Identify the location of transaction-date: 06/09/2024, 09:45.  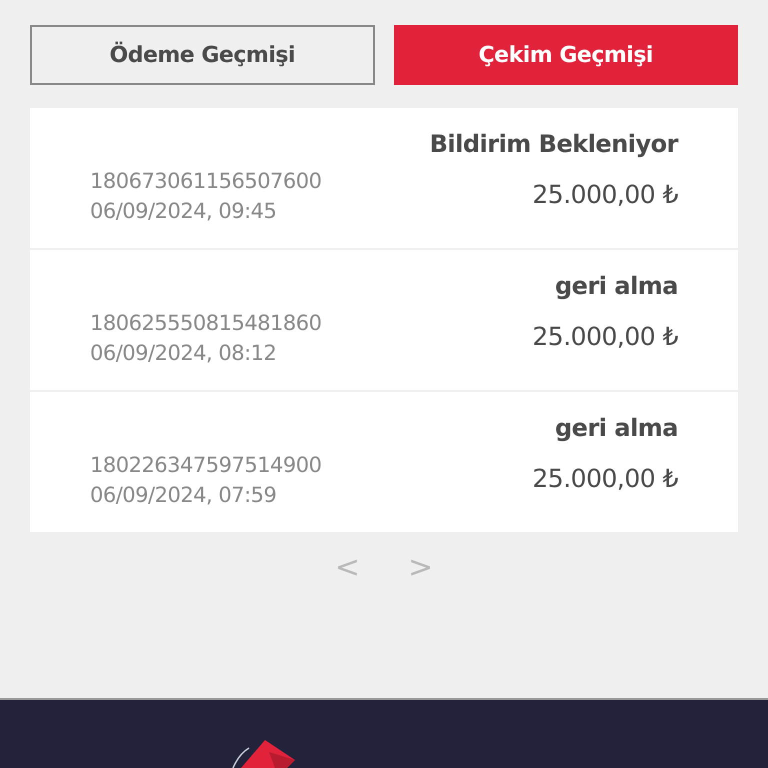
(184, 211).